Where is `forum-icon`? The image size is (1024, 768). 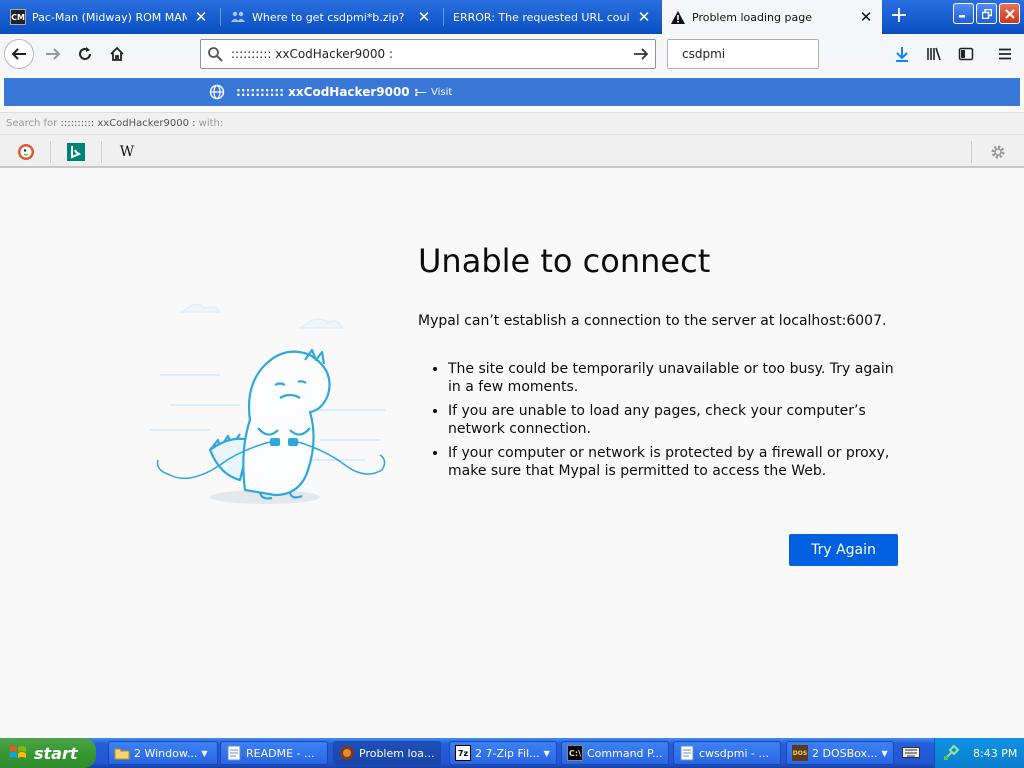 forum-icon is located at coordinates (238, 17).